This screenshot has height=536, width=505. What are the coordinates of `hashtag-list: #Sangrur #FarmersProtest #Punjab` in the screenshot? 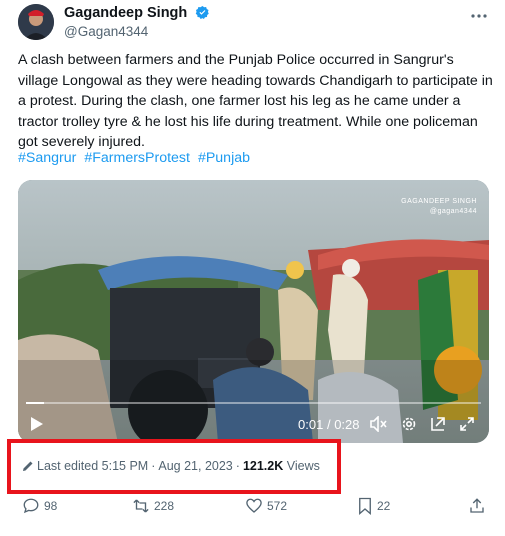 It's located at (136, 158).